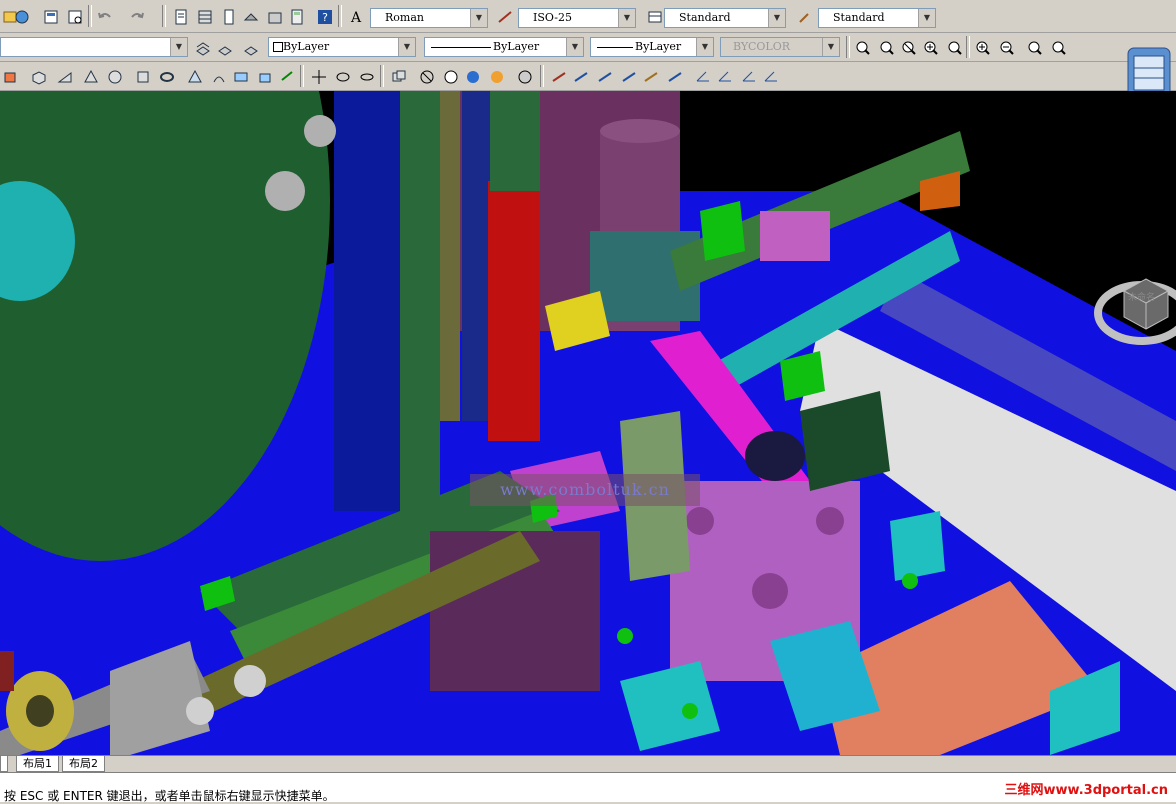 This screenshot has width=1176, height=804. What do you see at coordinates (749, 77) in the screenshot?
I see `dim-baseline-icon` at bounding box center [749, 77].